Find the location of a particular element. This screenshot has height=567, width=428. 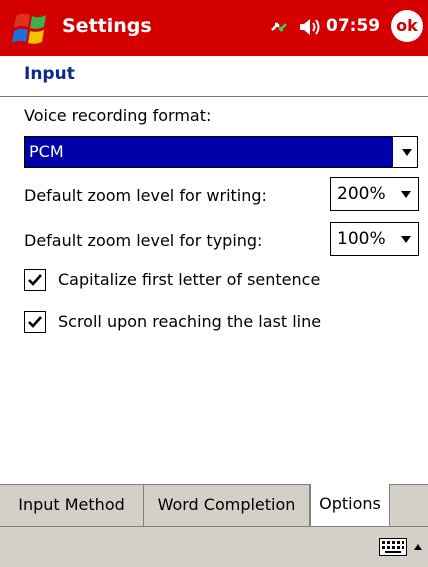

app-title: Settings is located at coordinates (107, 26).